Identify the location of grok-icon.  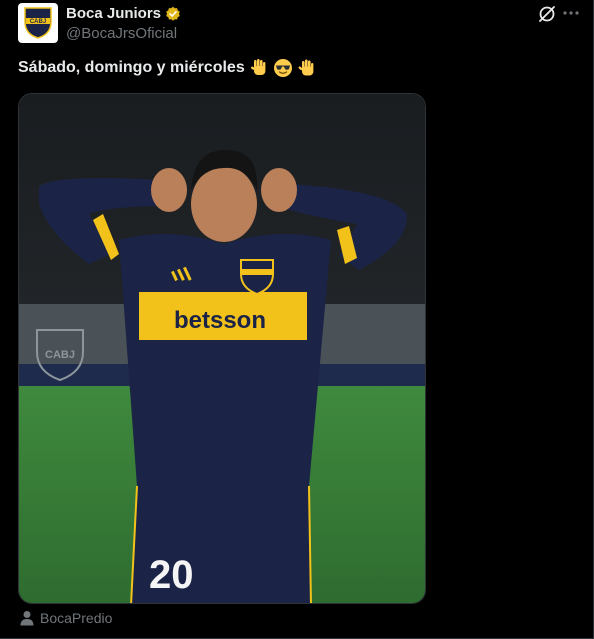
(547, 14).